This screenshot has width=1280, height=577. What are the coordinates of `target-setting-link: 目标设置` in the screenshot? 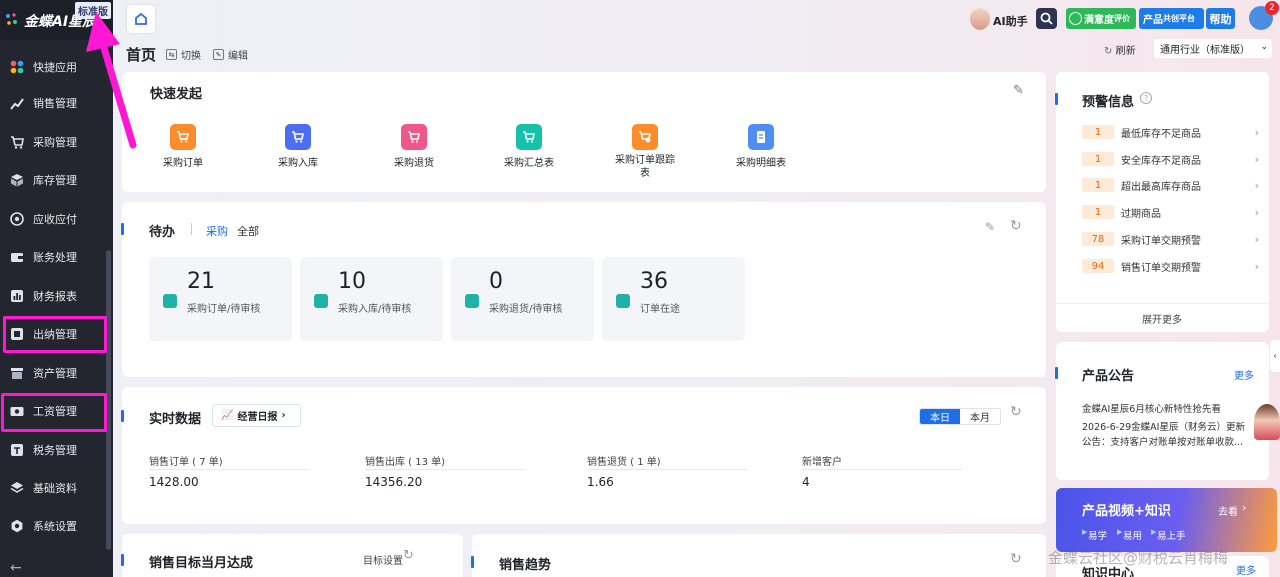 It's located at (383, 559).